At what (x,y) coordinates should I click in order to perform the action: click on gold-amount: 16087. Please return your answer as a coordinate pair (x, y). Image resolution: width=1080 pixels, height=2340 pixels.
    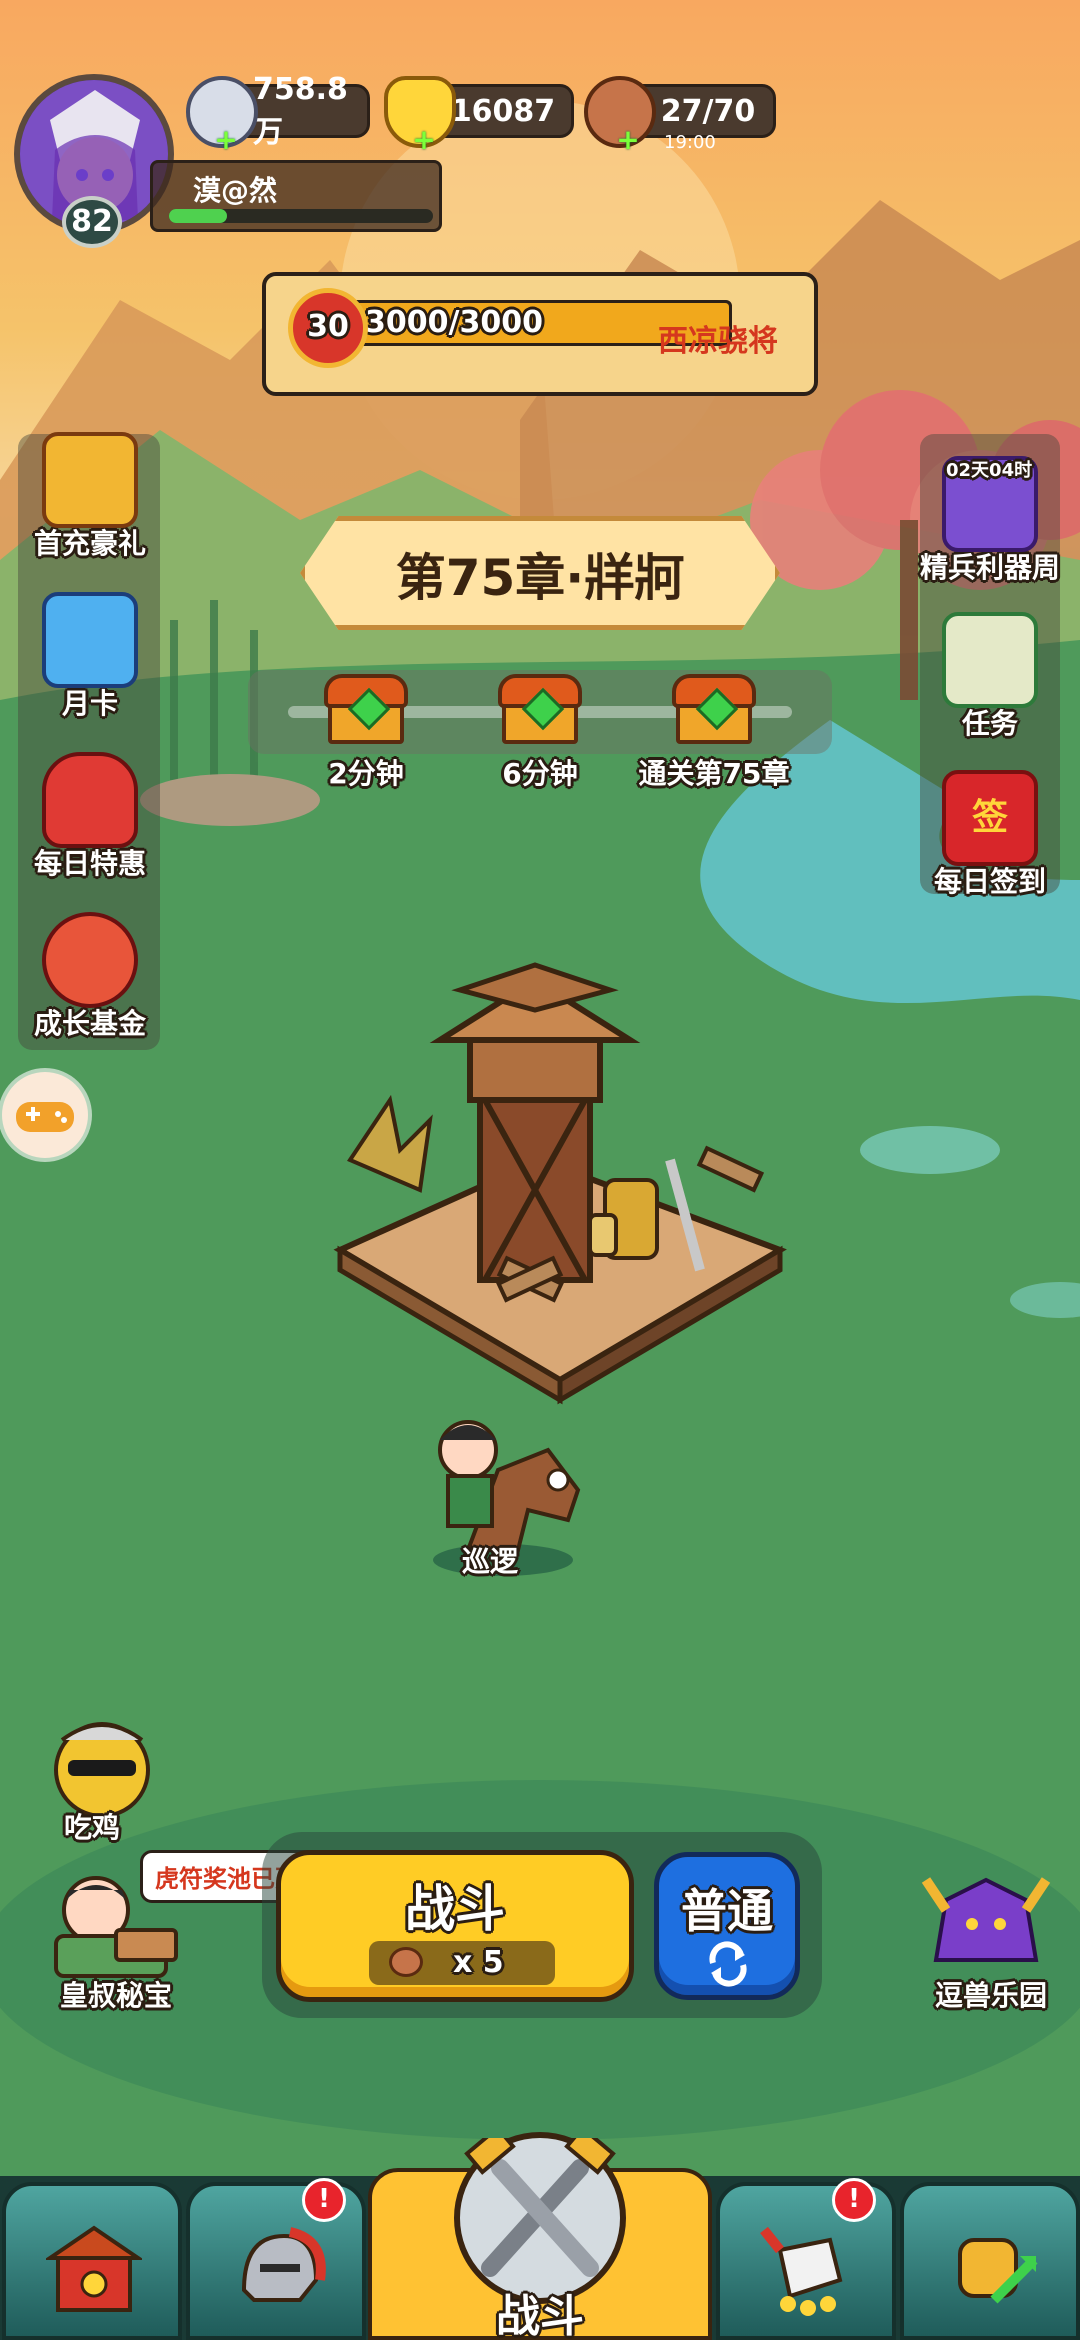
    Looking at the image, I should click on (503, 111).